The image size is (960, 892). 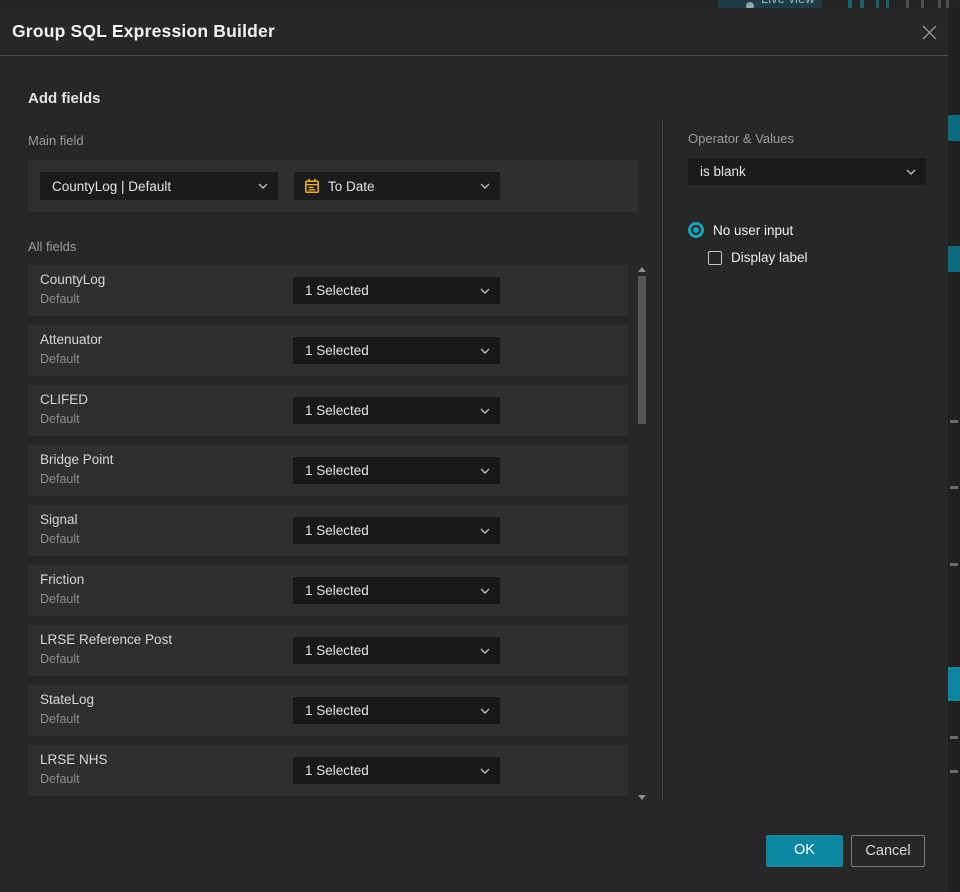 I want to click on operator-select-value: is blank, so click(x=723, y=171).